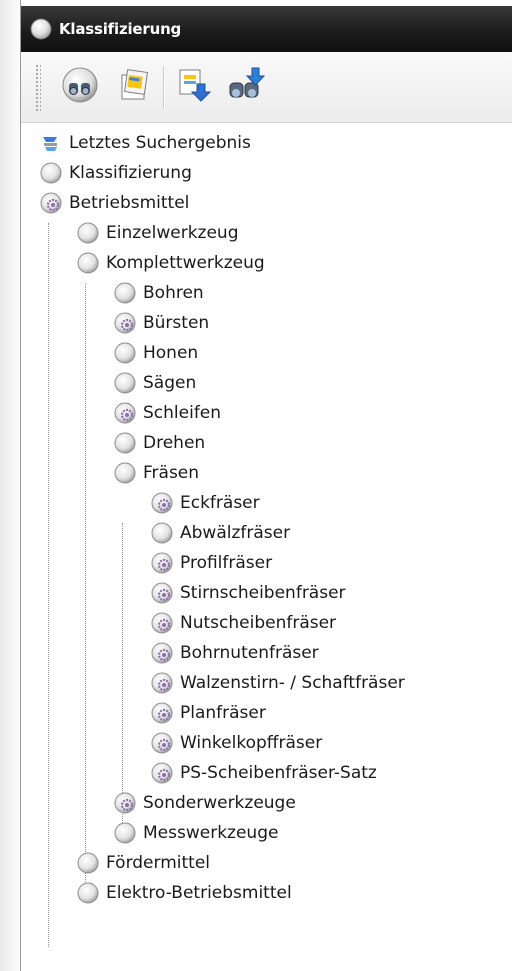 This screenshot has height=971, width=512. I want to click on tree-node-label: Abwälzfräser, so click(235, 533).